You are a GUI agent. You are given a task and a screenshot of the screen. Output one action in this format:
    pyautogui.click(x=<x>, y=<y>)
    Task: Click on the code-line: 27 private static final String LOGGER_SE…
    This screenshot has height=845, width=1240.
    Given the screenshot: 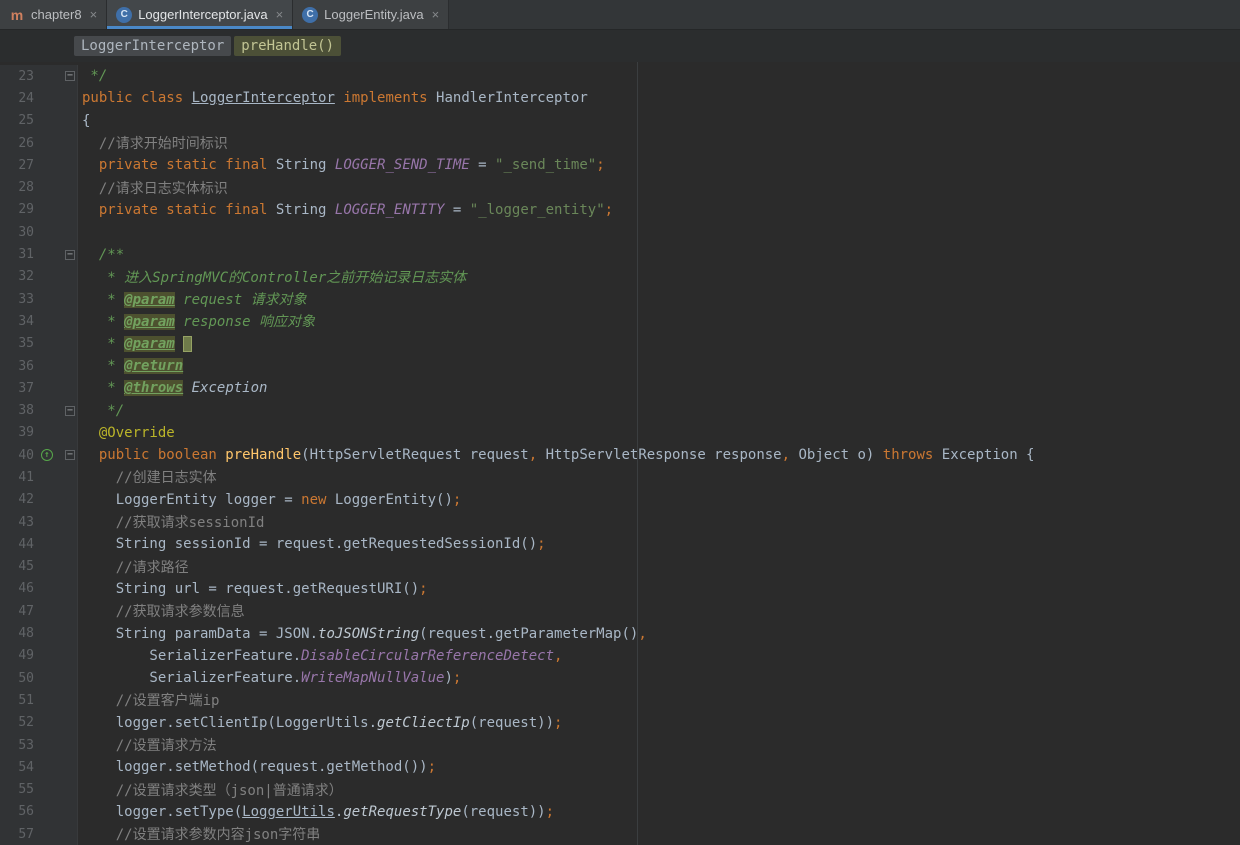 What is the action you would take?
    pyautogui.click(x=620, y=165)
    